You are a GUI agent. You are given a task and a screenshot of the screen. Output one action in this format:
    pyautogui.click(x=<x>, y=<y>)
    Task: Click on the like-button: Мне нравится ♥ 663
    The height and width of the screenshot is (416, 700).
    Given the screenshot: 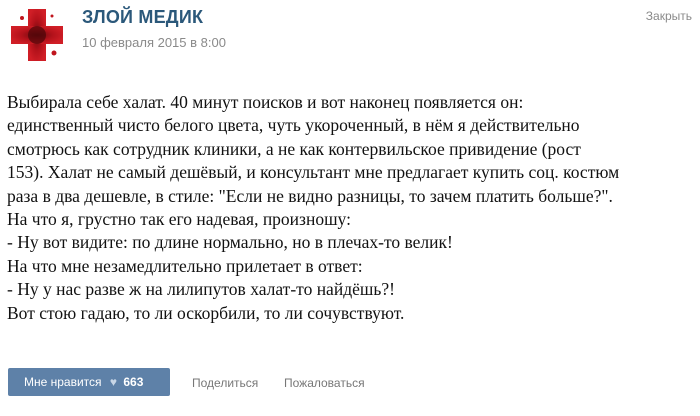 What is the action you would take?
    pyautogui.click(x=89, y=382)
    